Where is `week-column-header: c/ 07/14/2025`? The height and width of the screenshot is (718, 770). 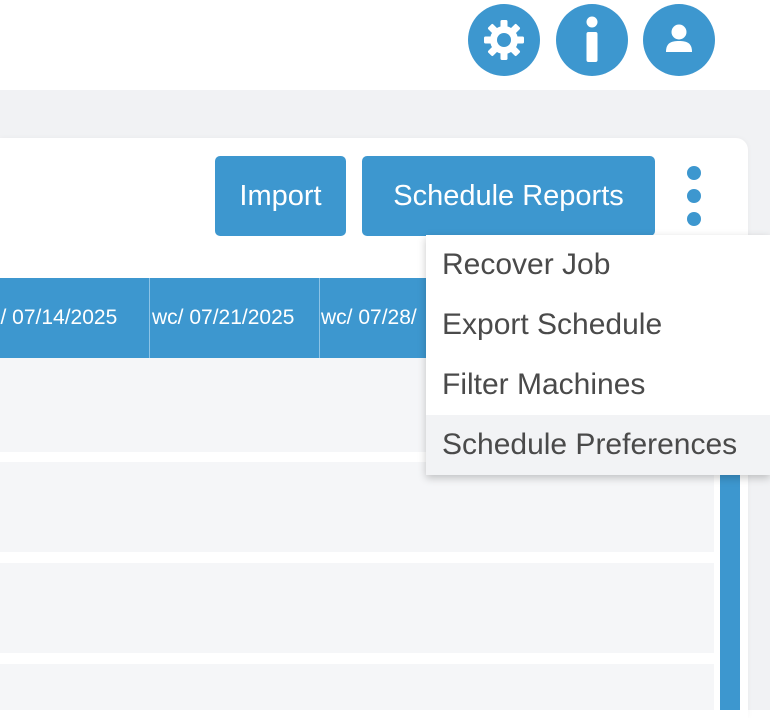 week-column-header: c/ 07/14/2025 is located at coordinates (75, 318).